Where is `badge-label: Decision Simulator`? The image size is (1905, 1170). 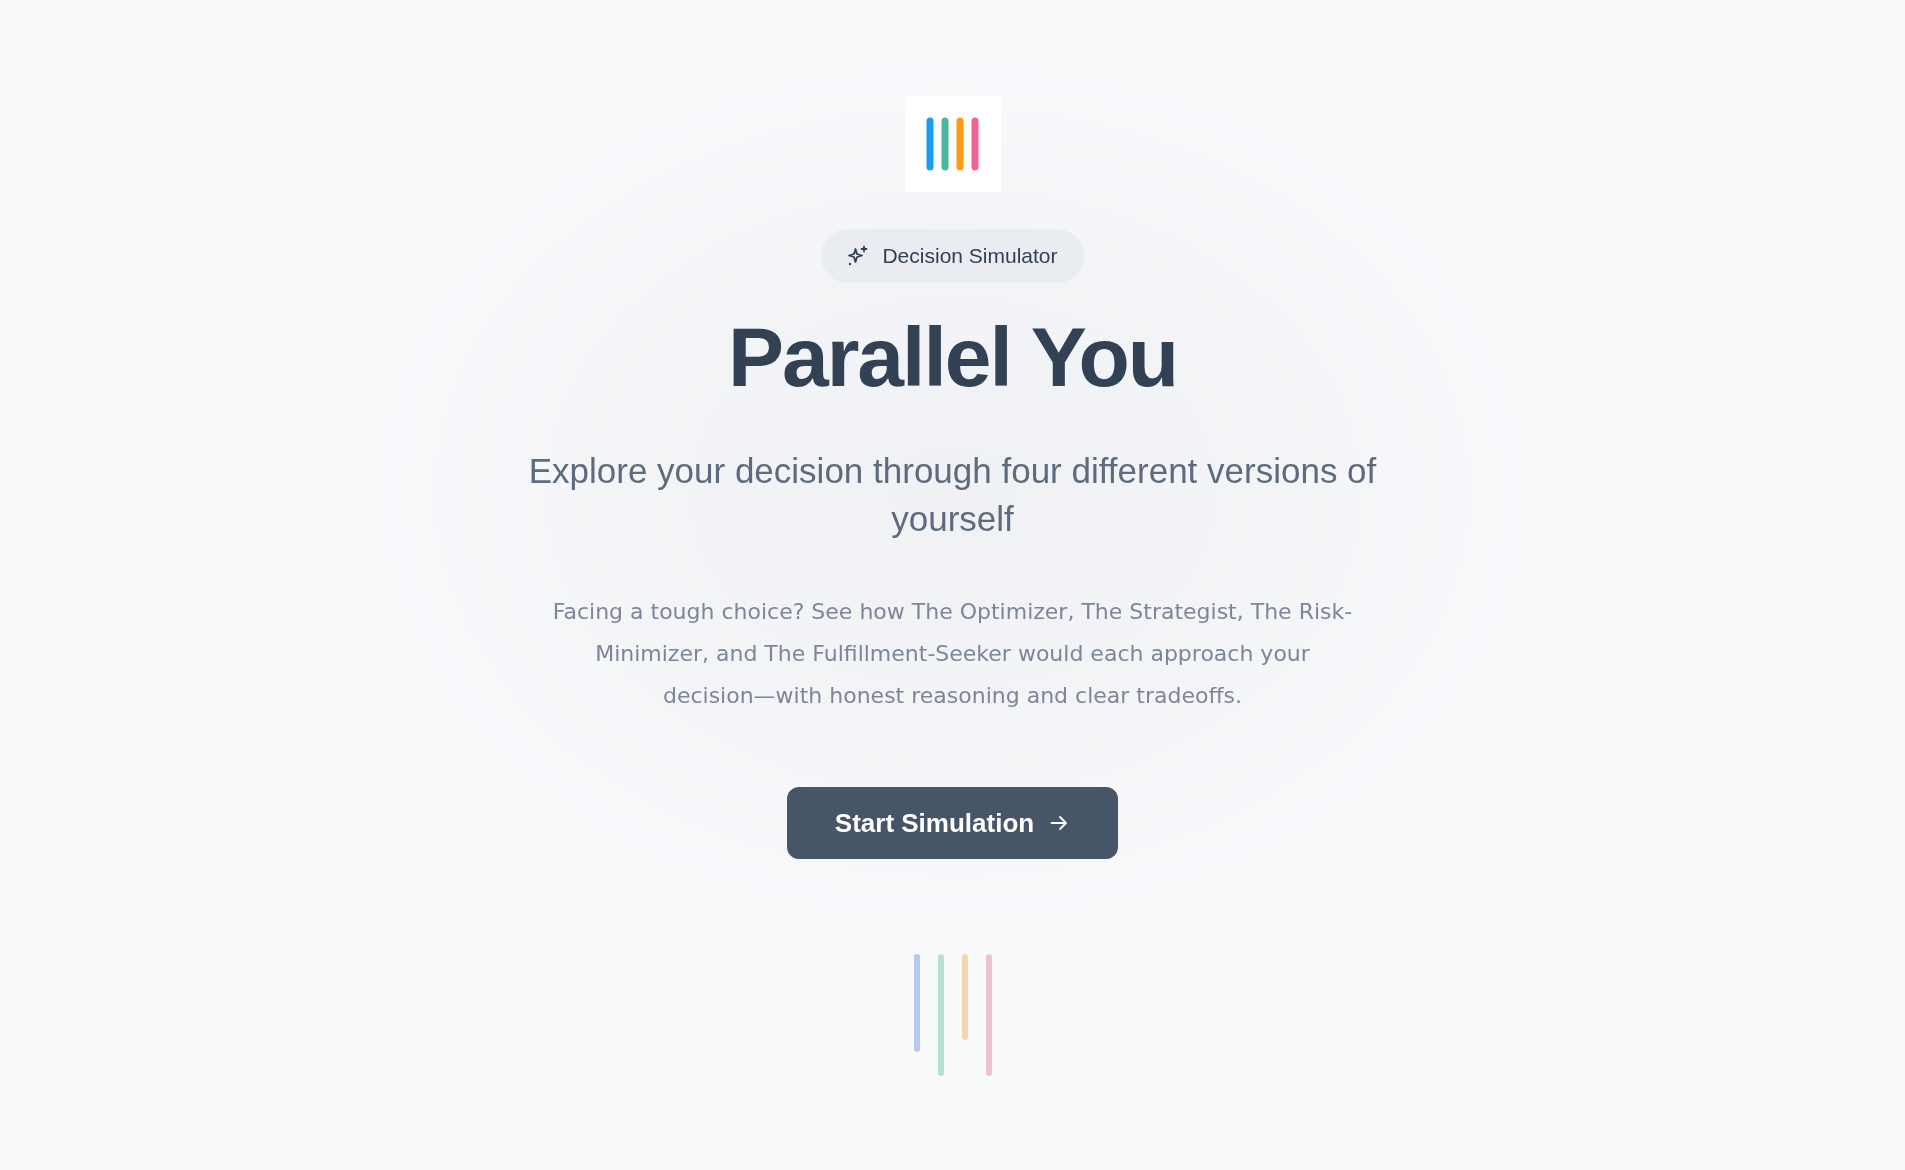
badge-label: Decision Simulator is located at coordinates (970, 256).